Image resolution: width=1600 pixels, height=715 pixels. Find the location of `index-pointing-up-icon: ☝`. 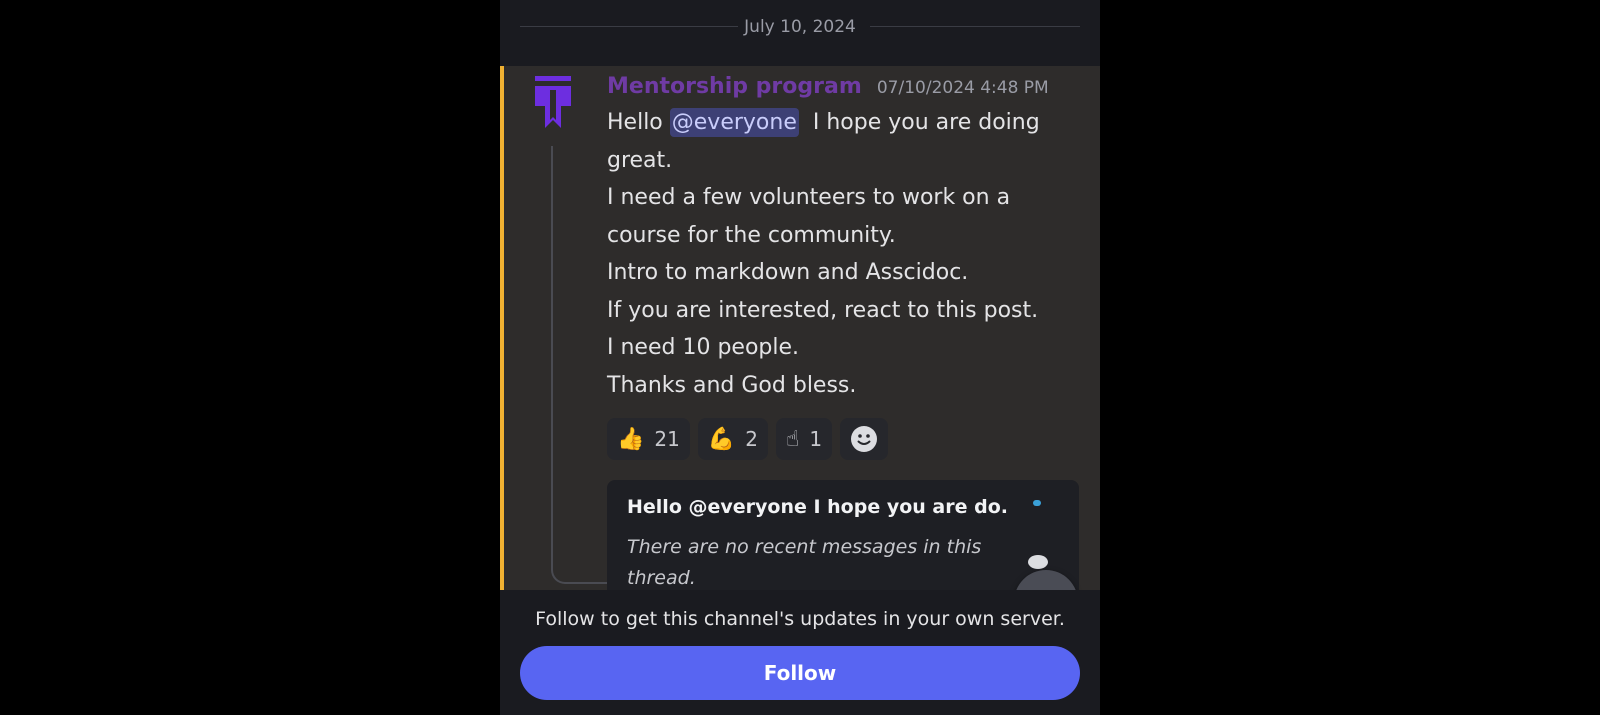

index-pointing-up-icon: ☝ is located at coordinates (793, 439).